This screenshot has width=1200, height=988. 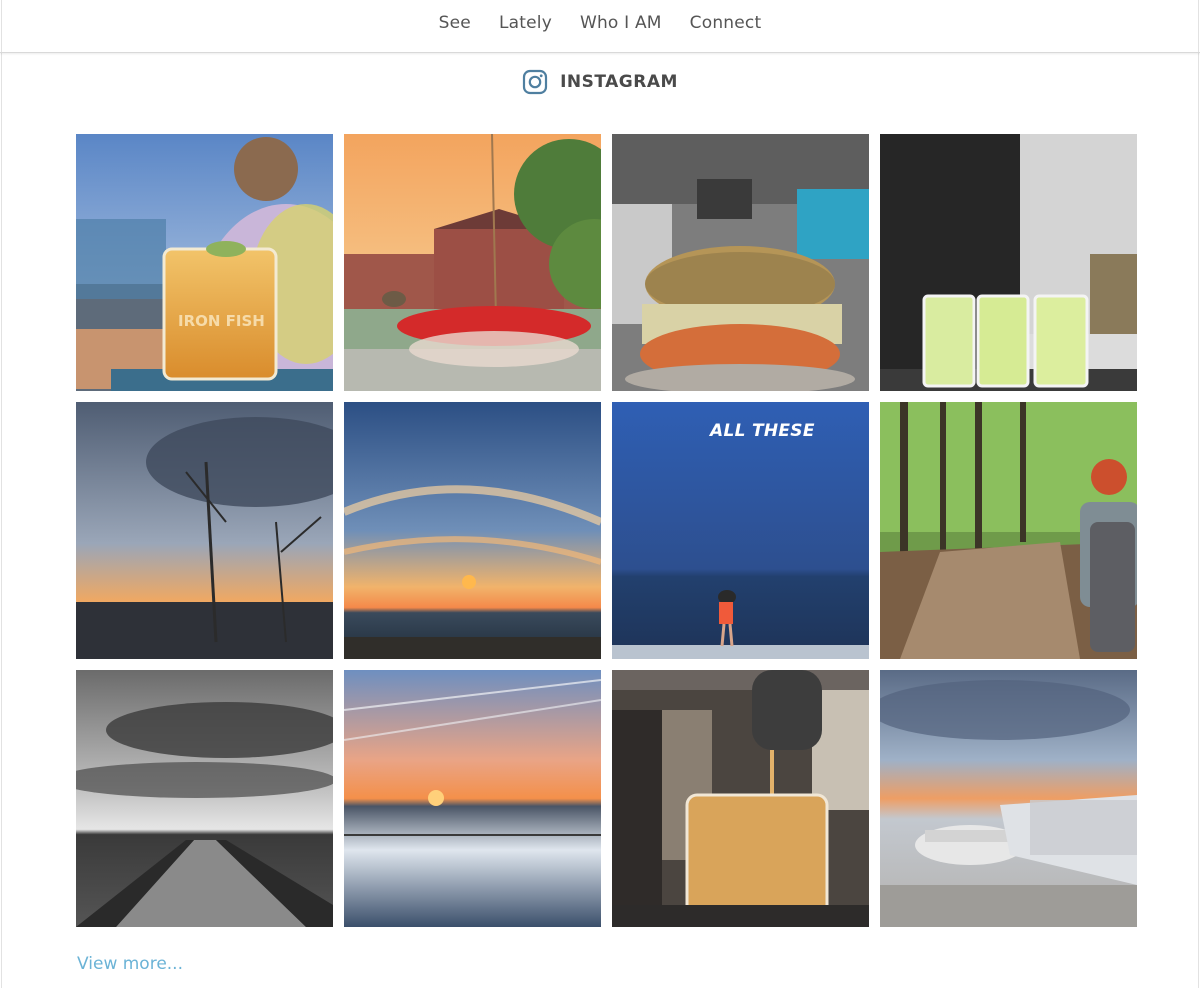 I want to click on tile-winter-sunset, so click(x=204, y=530).